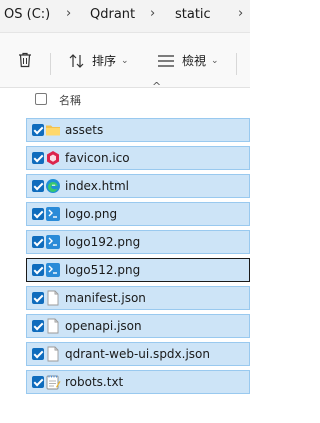 This screenshot has height=423, width=320. I want to click on breadcrumb-item-static: static, so click(193, 14).